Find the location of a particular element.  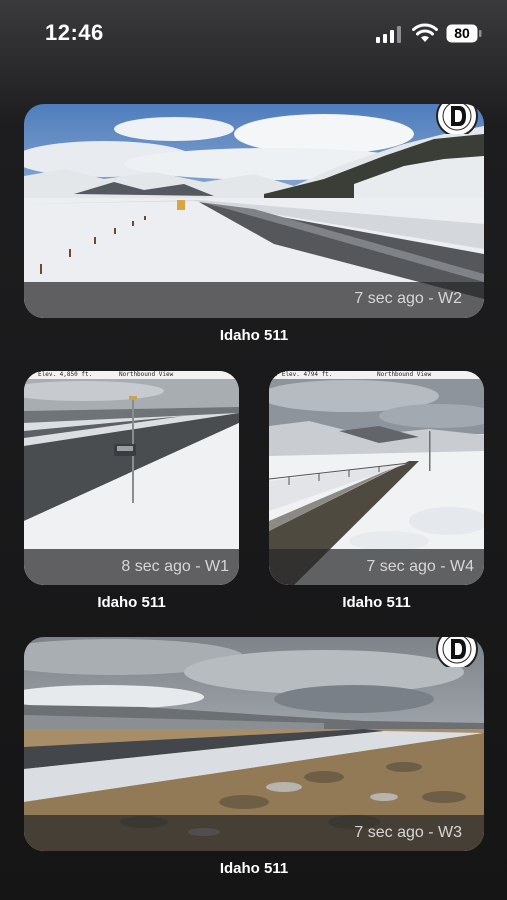

camera-age-label: 8 sec ago - W1 is located at coordinates (175, 566).